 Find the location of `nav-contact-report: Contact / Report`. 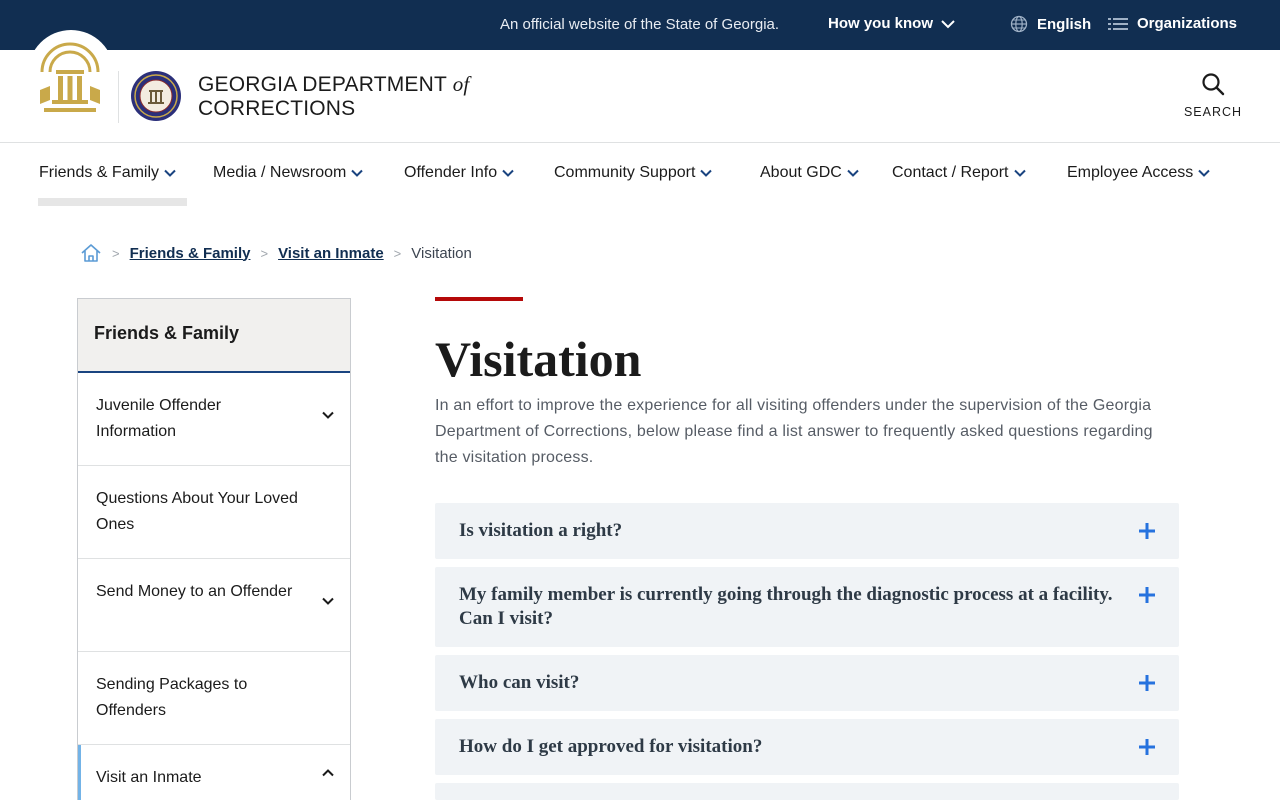

nav-contact-report: Contact / Report is located at coordinates (959, 173).